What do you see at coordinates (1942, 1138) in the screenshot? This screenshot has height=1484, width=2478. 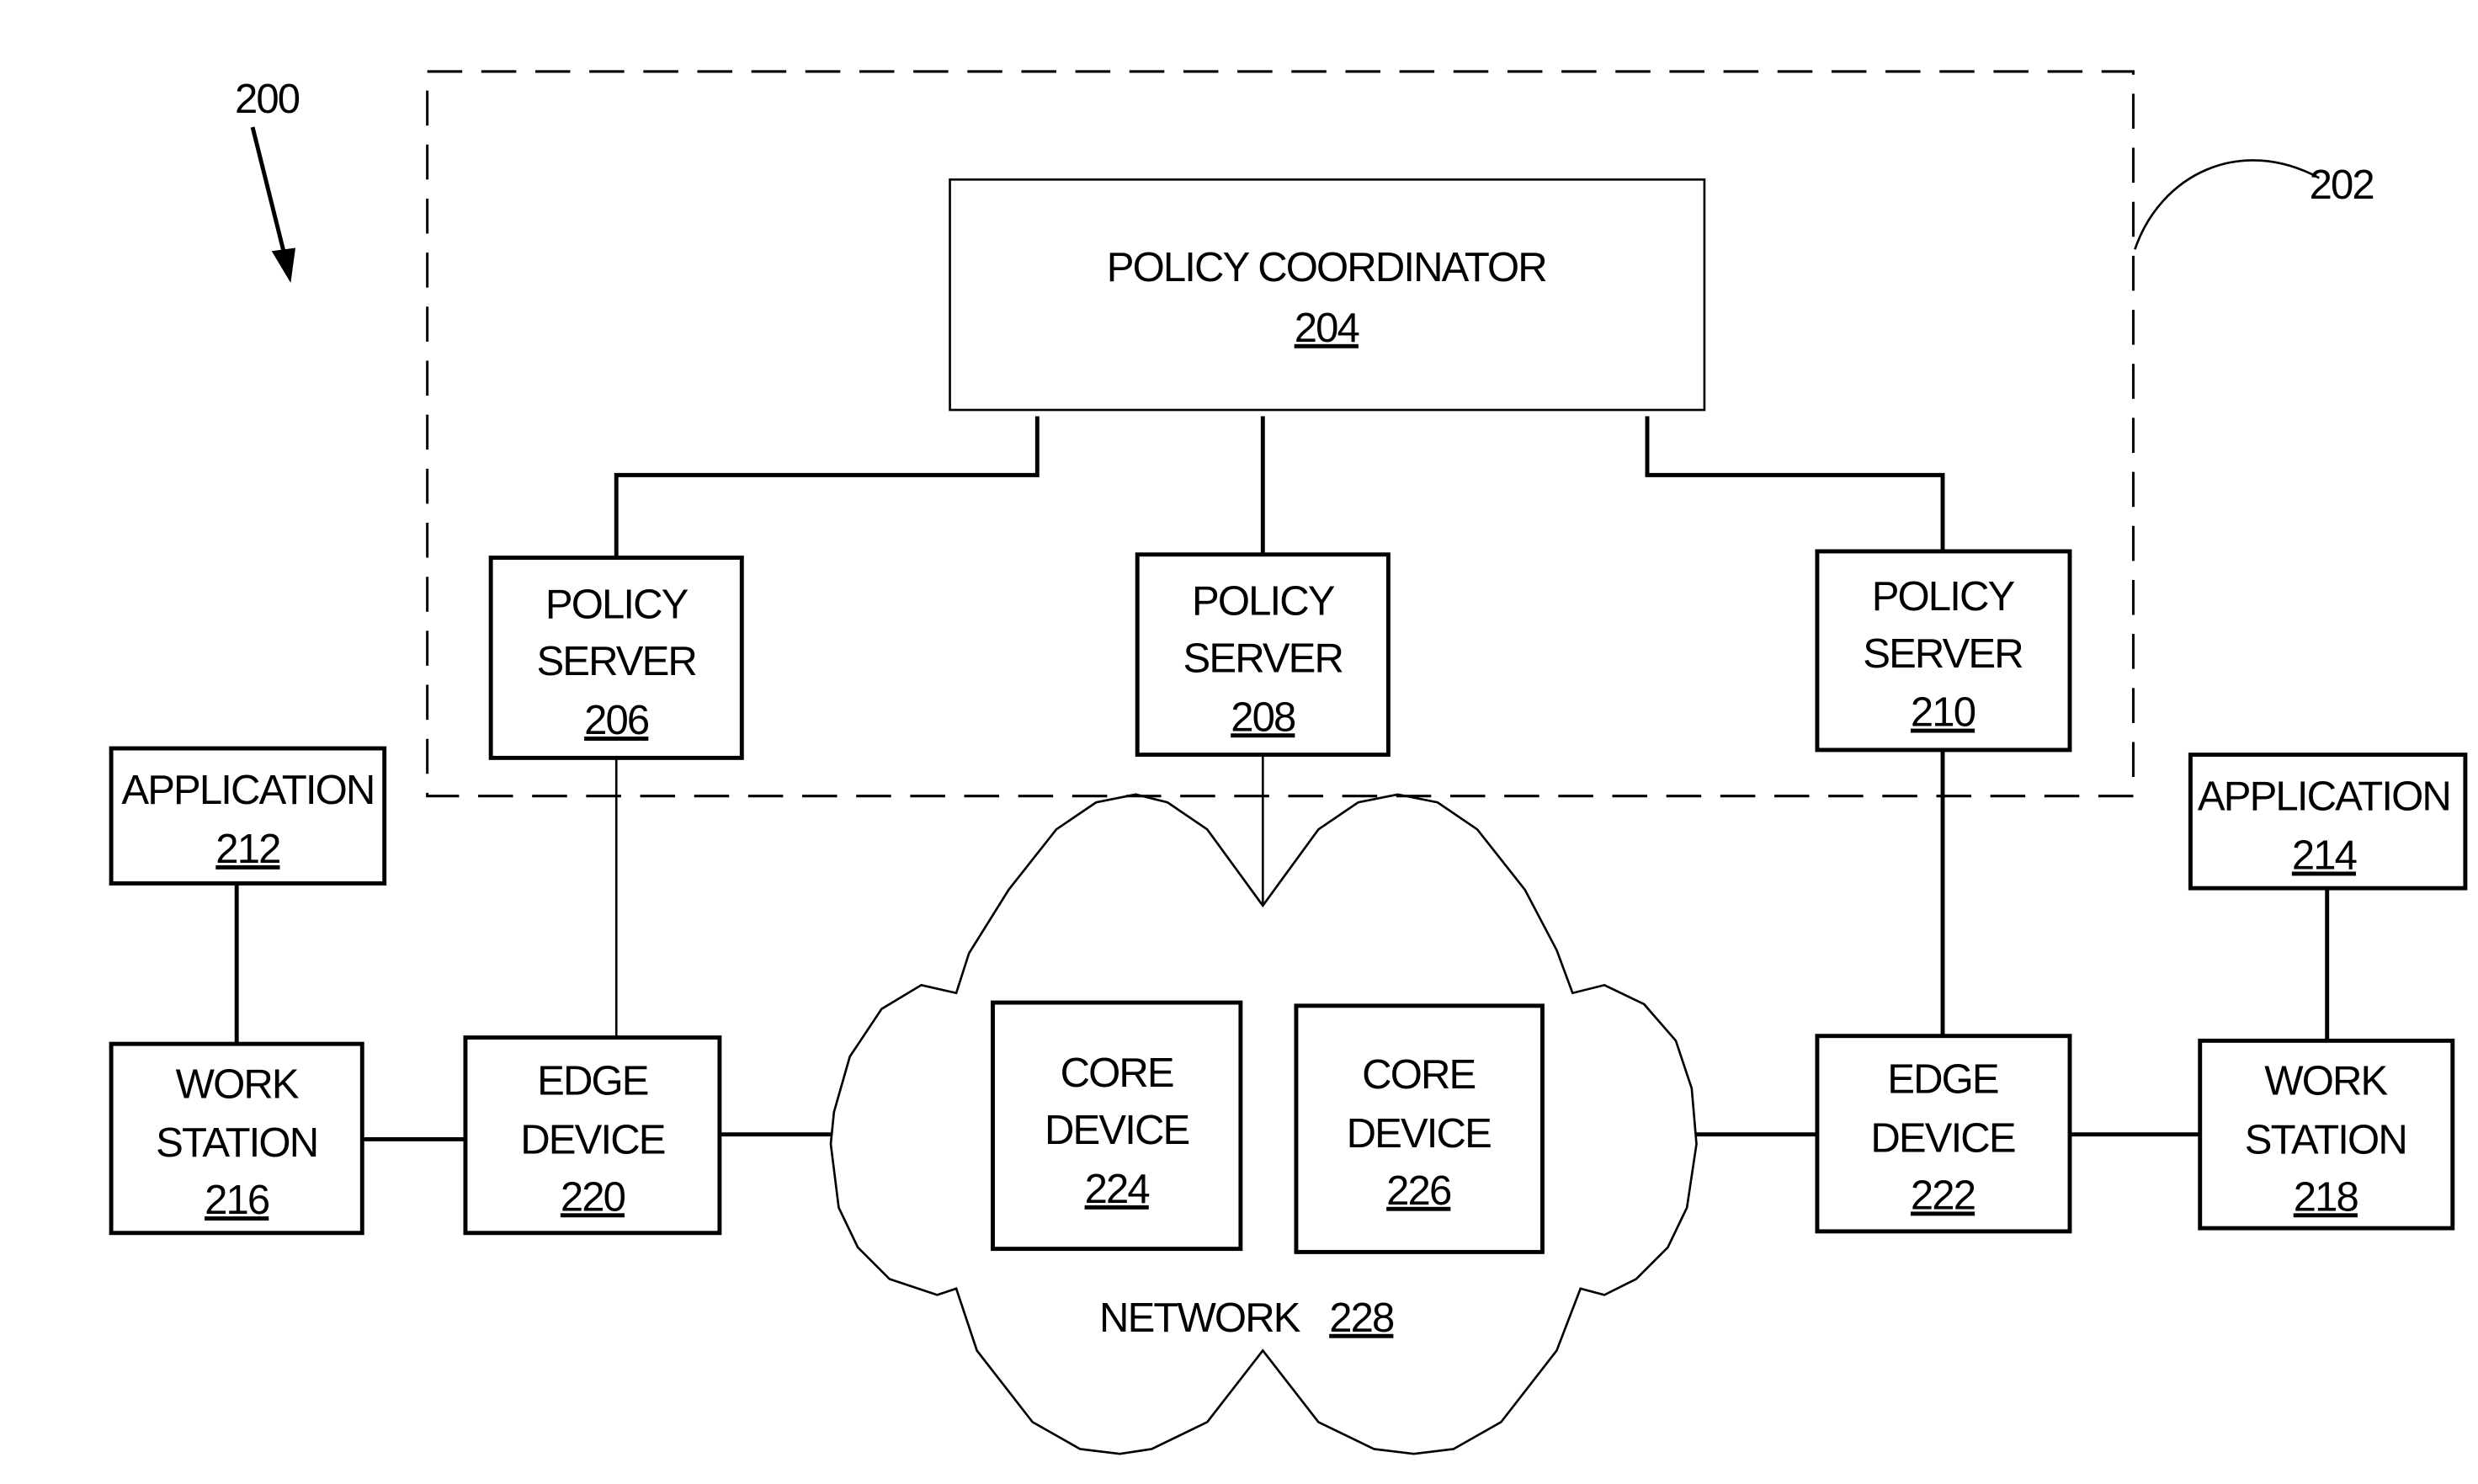 I see `edge-device-222-line2: DEVICE` at bounding box center [1942, 1138].